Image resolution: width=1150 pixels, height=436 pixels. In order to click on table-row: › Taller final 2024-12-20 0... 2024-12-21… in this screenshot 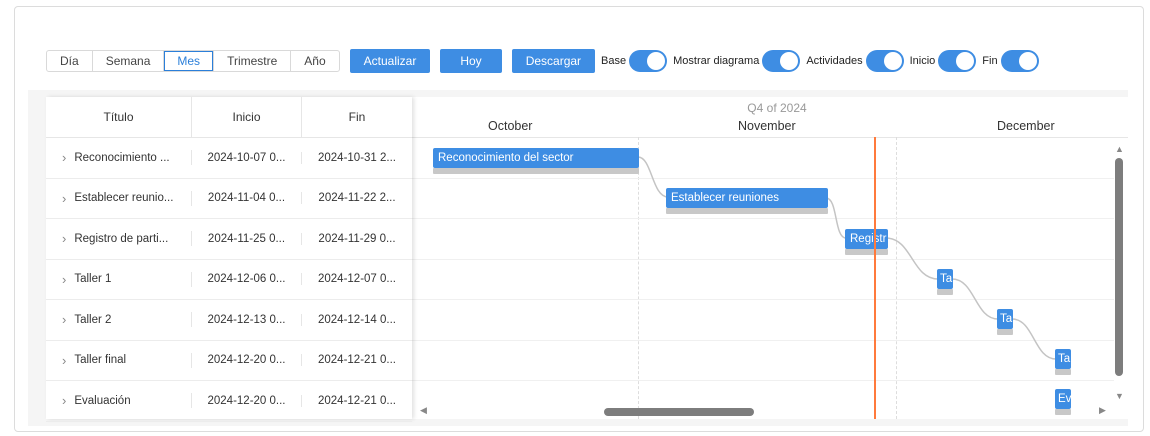, I will do `click(229, 361)`.